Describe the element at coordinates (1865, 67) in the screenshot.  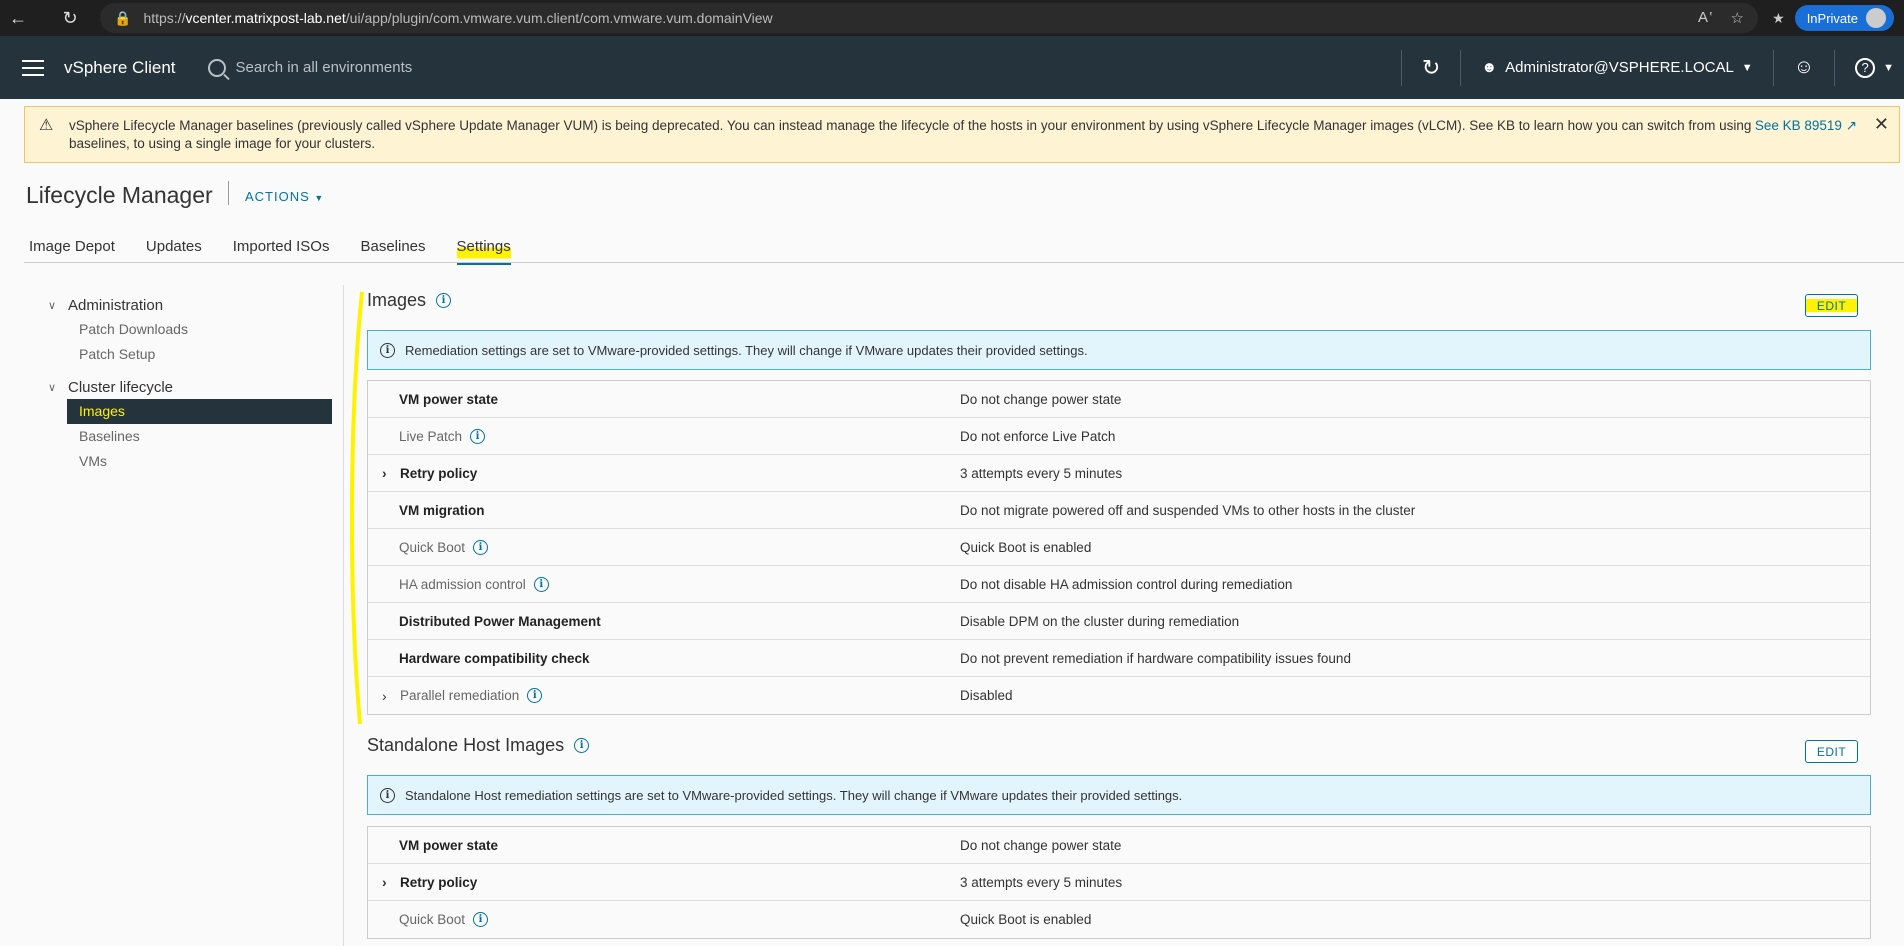
I see `help-icon: ?` at that location.